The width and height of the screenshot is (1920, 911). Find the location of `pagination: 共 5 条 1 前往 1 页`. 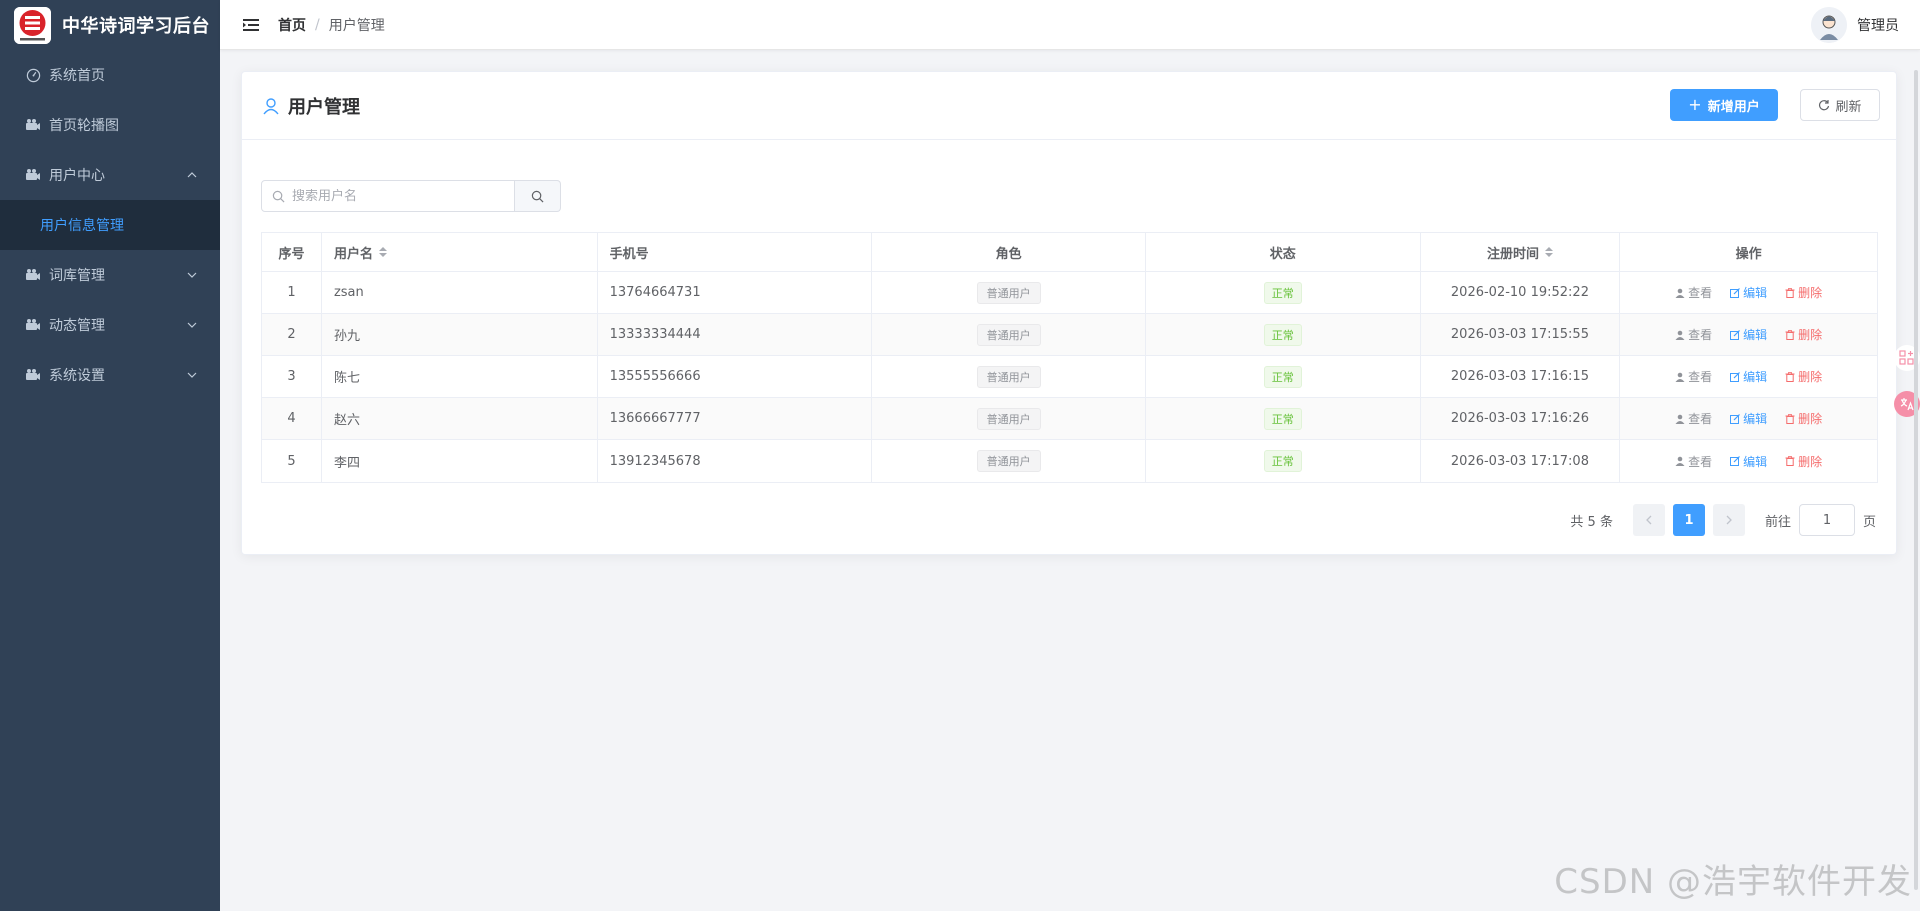

pagination: 共 5 条 1 前往 1 页 is located at coordinates (1723, 520).